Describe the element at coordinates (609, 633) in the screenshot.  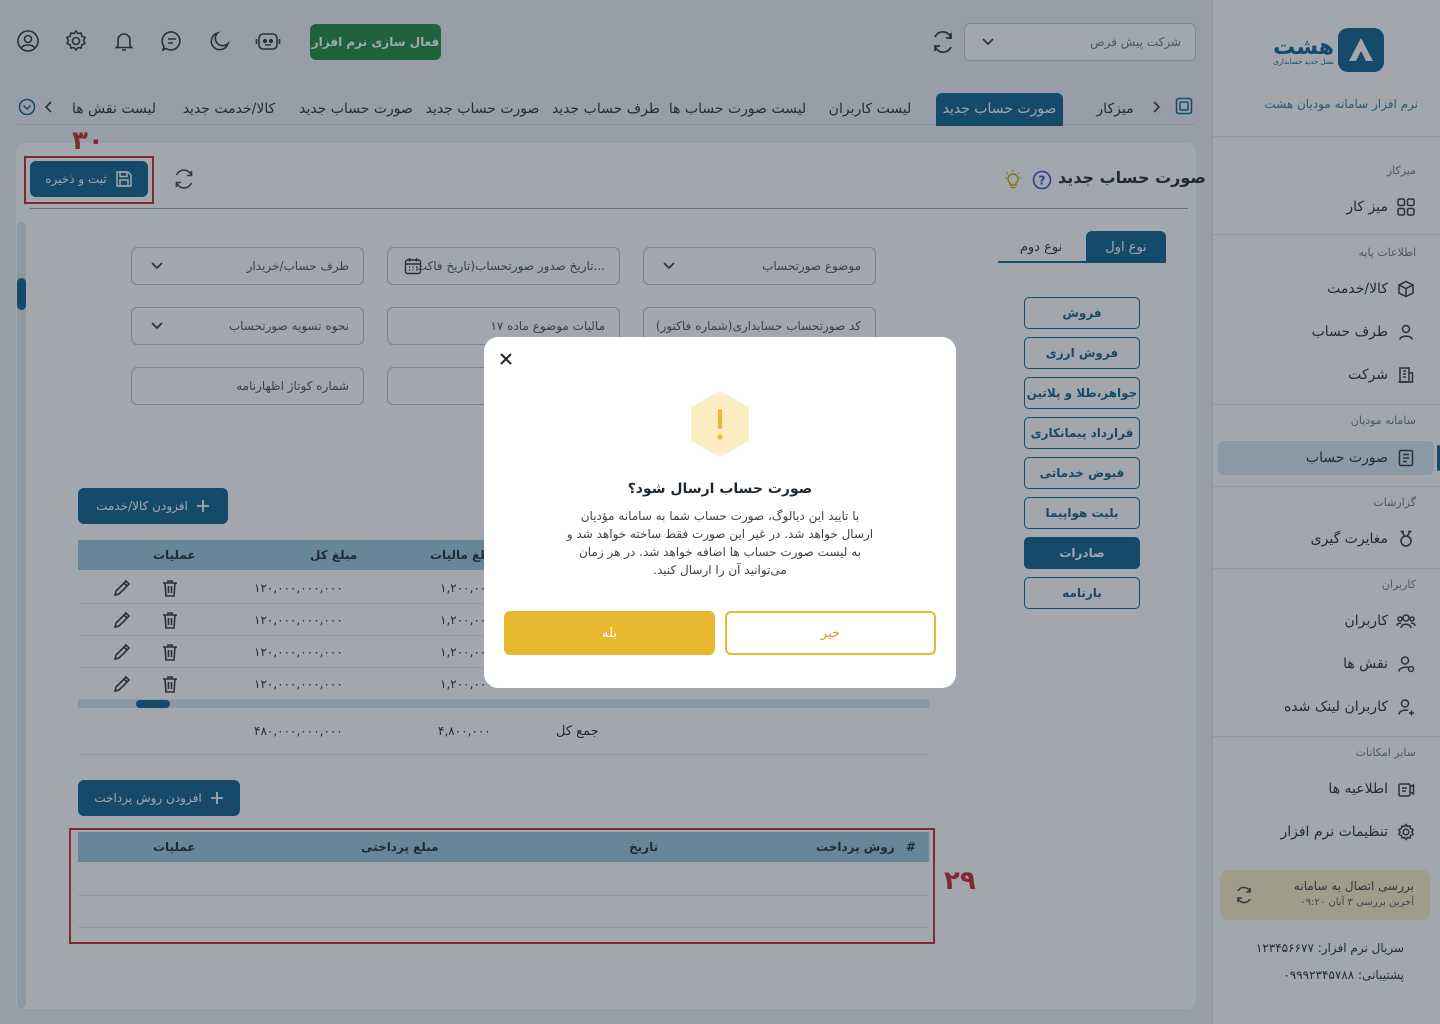
I see `confirm-yes-button: بله` at that location.